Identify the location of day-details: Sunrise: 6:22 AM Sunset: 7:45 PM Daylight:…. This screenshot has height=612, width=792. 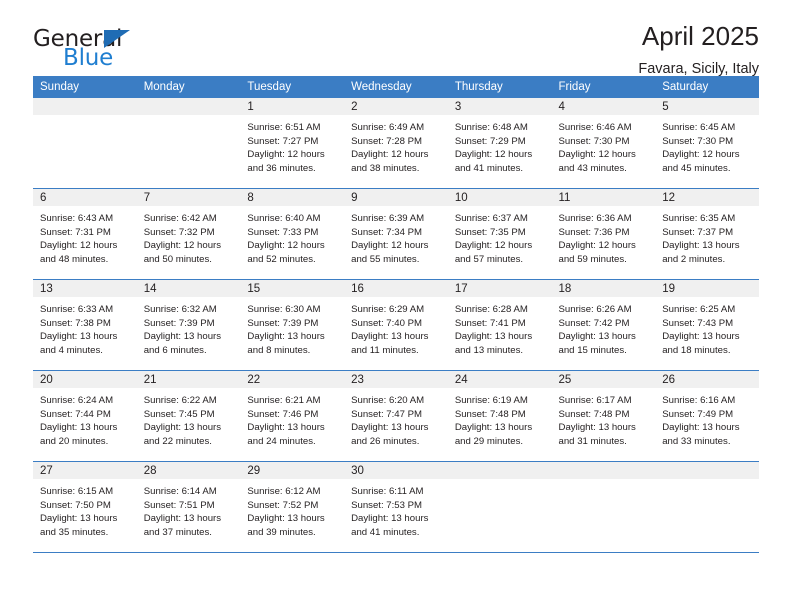
(189, 418).